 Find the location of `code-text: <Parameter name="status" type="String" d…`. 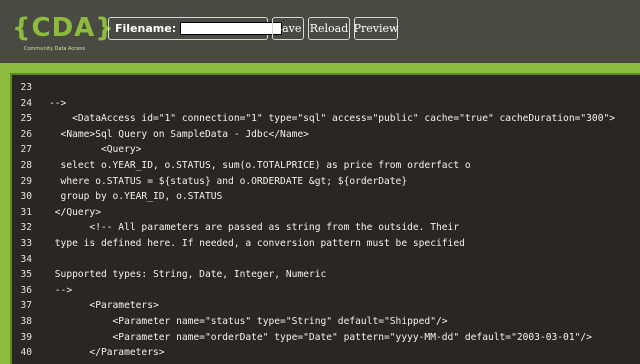

code-text: <Parameter name="status" type="String" d… is located at coordinates (248, 321).